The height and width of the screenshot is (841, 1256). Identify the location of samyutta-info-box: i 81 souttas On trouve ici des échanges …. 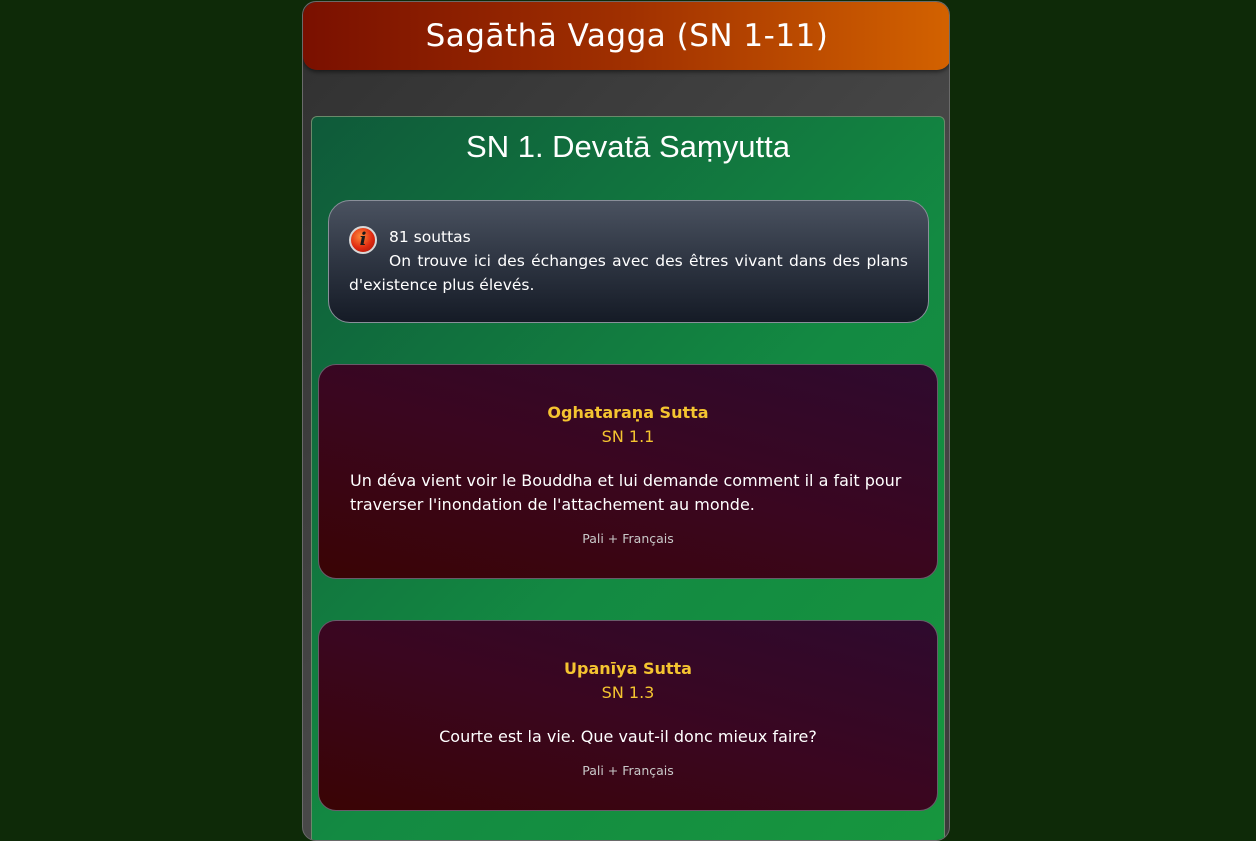
(628, 261).